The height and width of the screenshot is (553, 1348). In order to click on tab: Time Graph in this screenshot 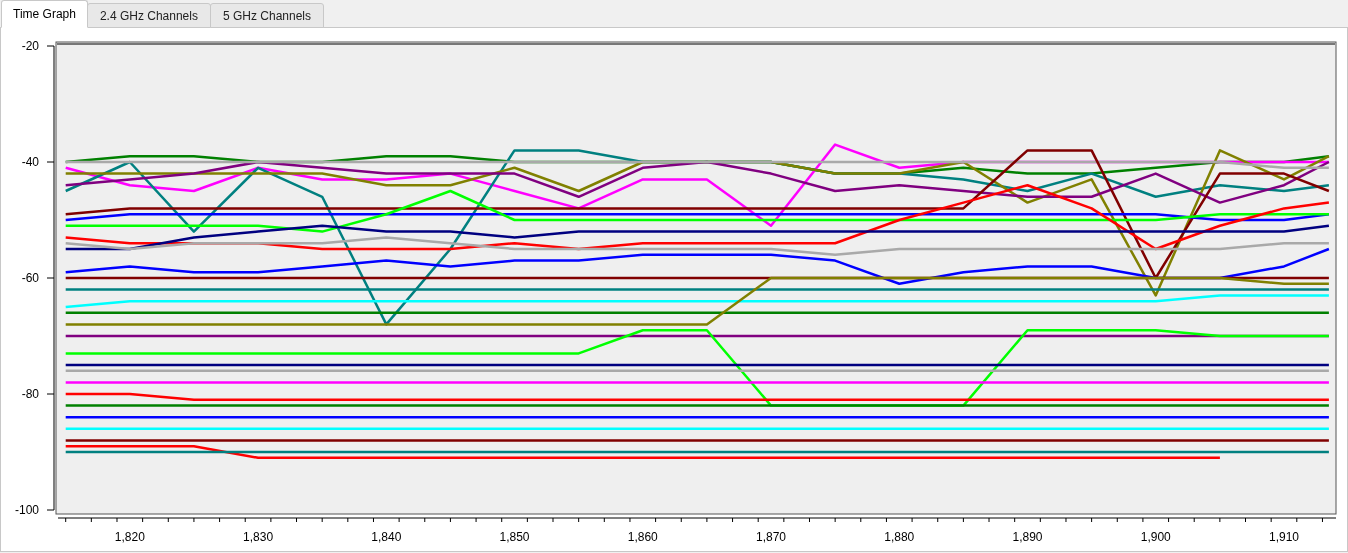, I will do `click(44, 14)`.